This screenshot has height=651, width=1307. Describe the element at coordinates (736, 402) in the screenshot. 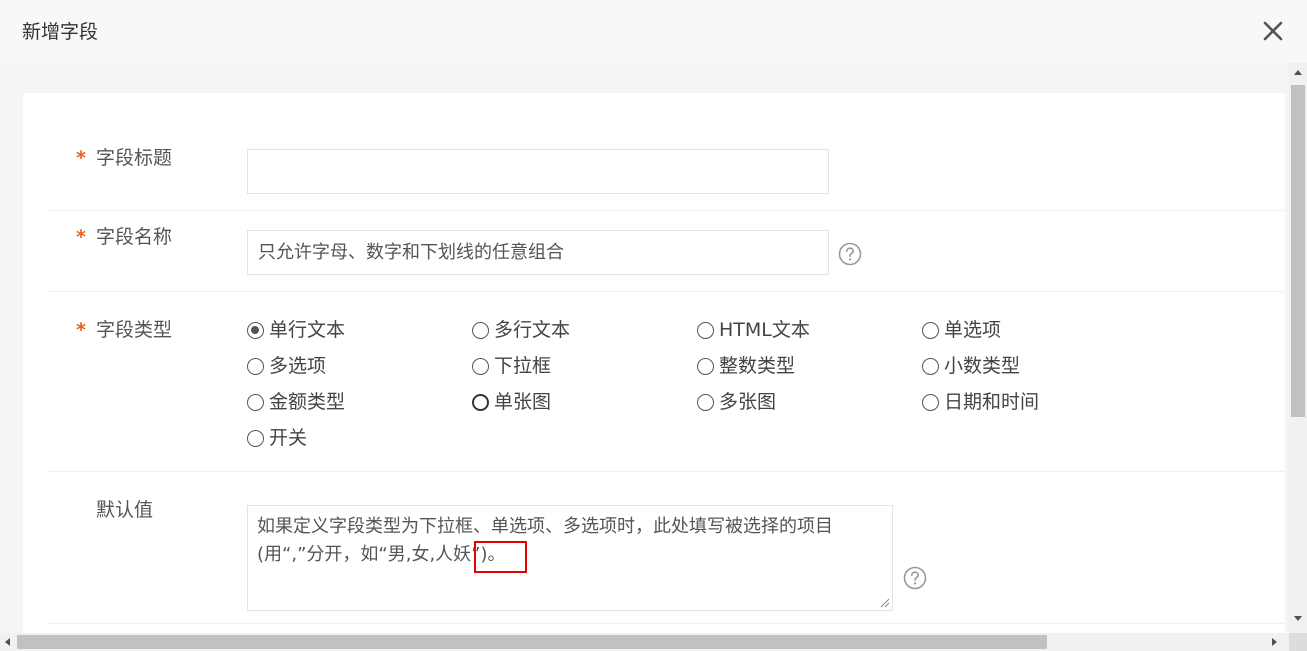

I see `radio-multi-image: 多张图` at that location.